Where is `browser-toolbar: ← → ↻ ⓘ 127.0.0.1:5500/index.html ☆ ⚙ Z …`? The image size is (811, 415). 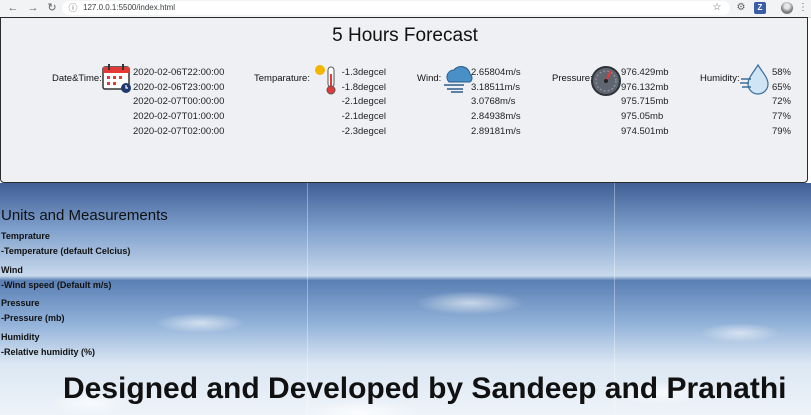
browser-toolbar: ← → ↻ ⓘ 127.0.0.1:5500/index.html ☆ ⚙ Z … is located at coordinates (405, 9).